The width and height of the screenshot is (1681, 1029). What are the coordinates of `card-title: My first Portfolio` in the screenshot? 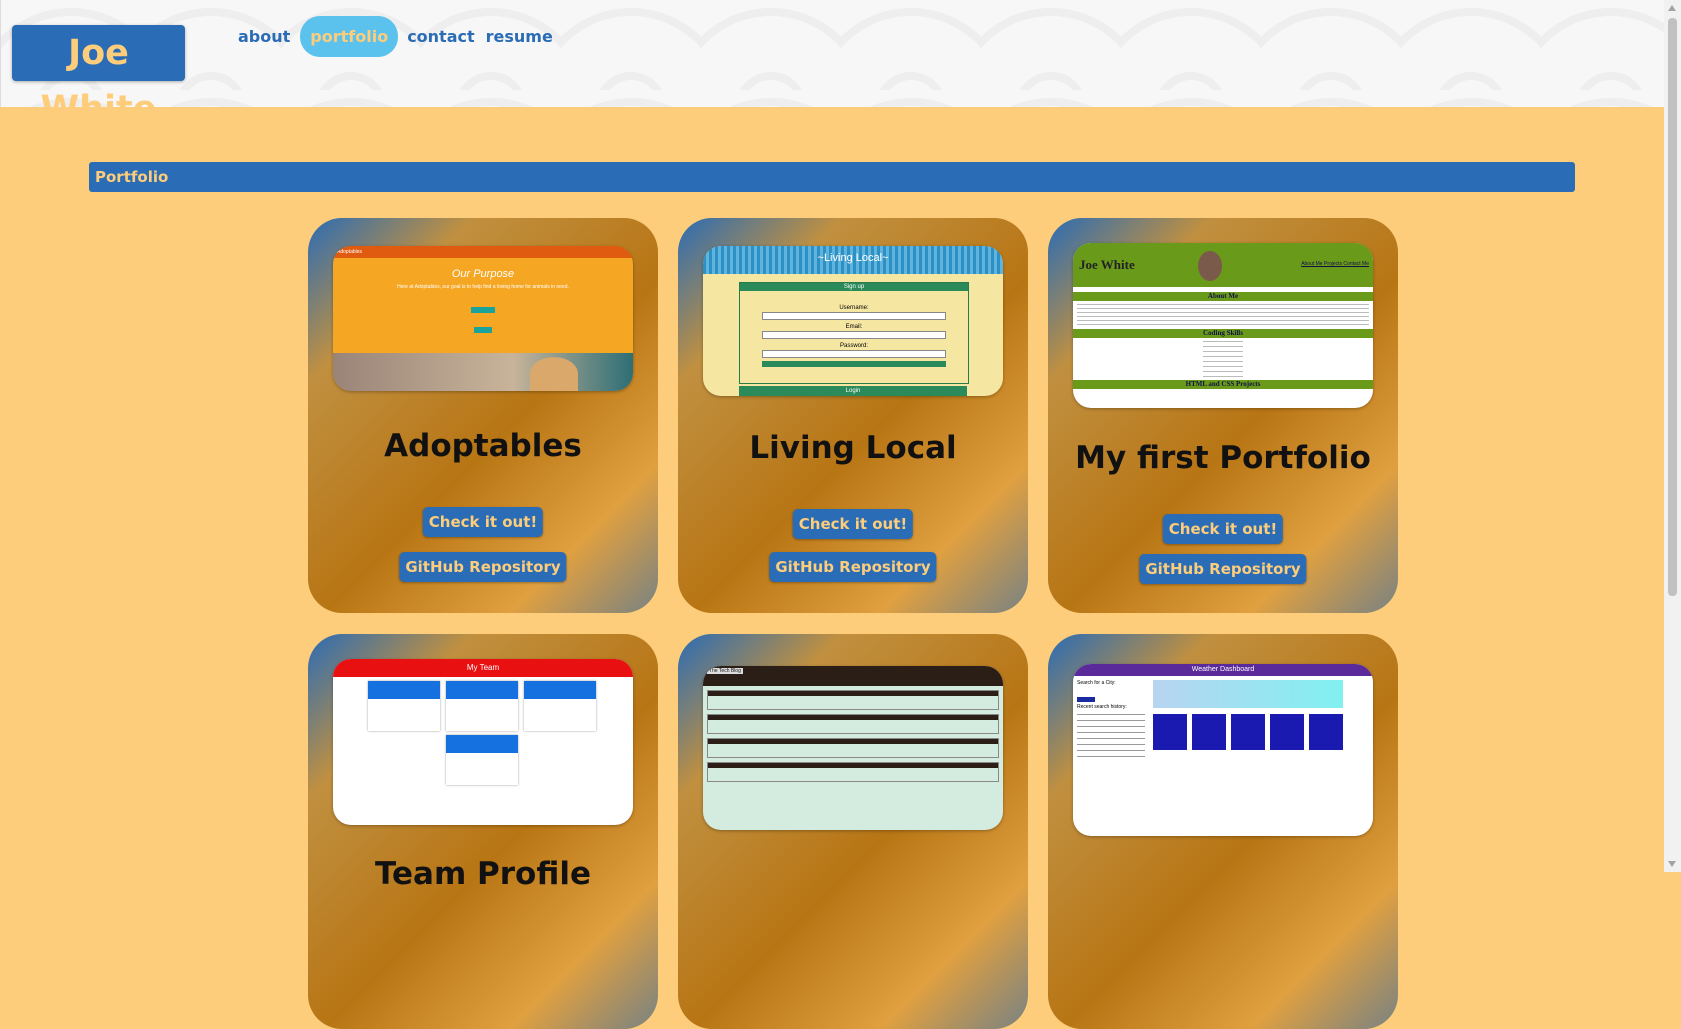 It's located at (1223, 458).